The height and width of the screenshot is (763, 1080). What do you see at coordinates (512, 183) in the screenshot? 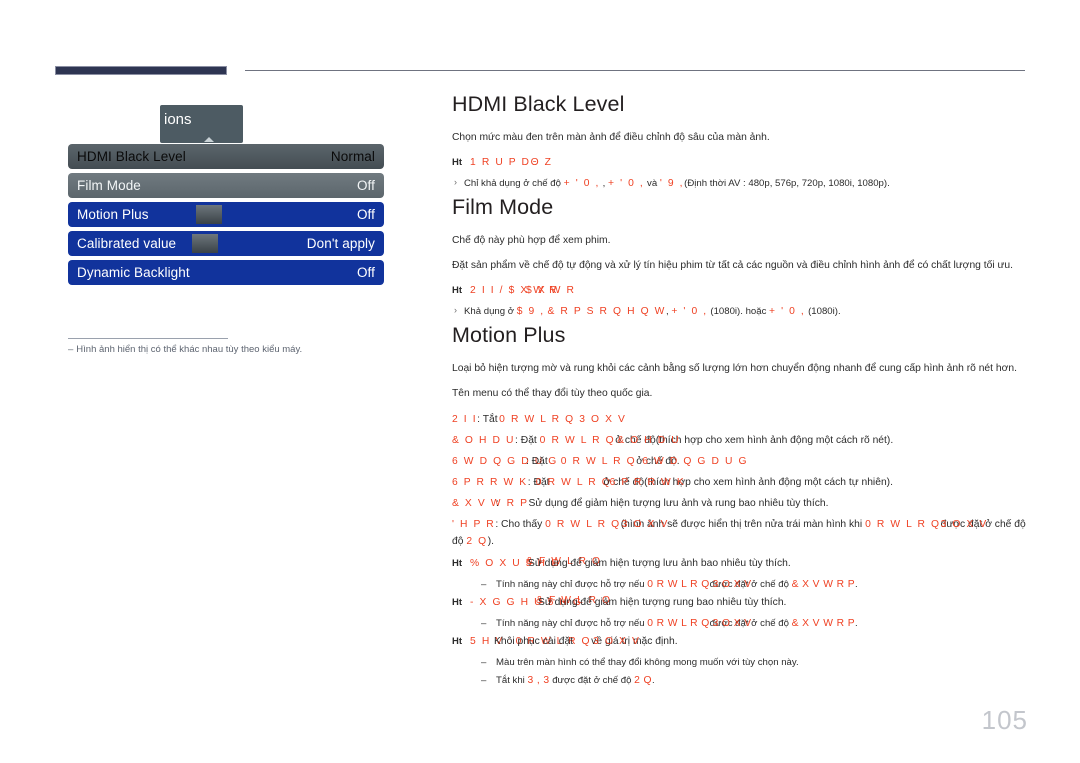
I see `note-prefix: Chỉ khả dụng ở chế độ` at bounding box center [512, 183].